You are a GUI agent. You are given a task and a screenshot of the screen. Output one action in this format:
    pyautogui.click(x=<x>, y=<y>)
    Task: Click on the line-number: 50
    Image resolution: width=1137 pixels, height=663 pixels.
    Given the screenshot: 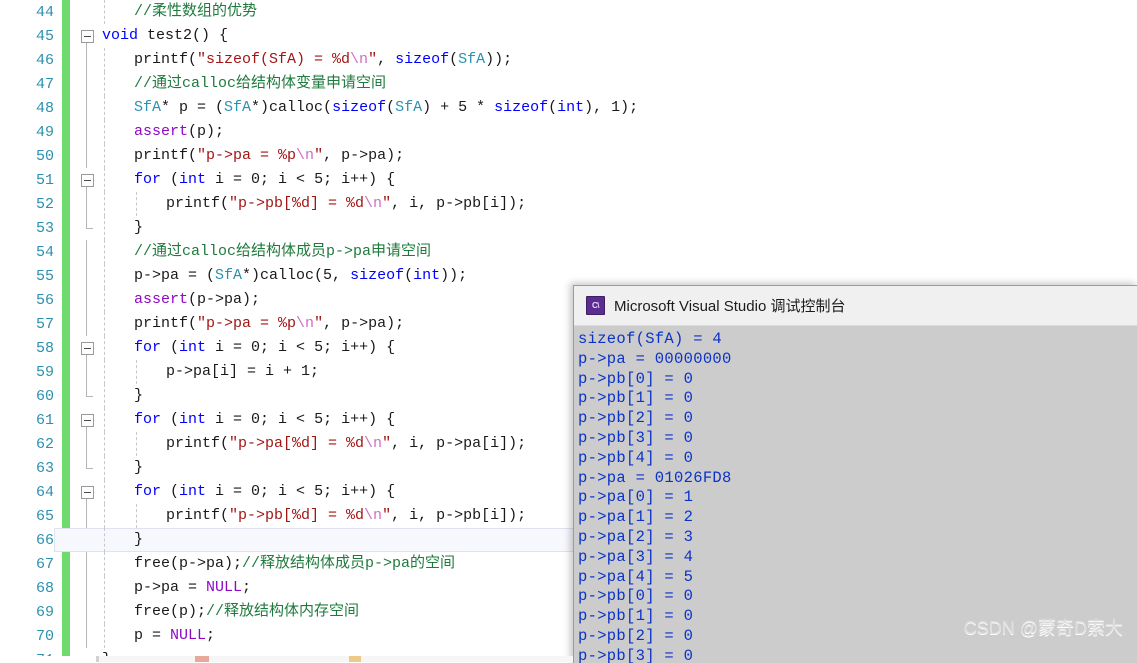 What is the action you would take?
    pyautogui.click(x=44, y=156)
    